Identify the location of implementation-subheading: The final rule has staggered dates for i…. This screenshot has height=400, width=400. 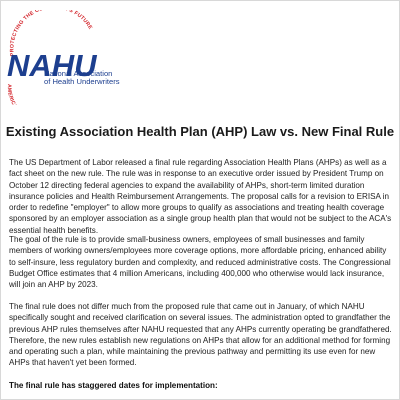
(113, 385).